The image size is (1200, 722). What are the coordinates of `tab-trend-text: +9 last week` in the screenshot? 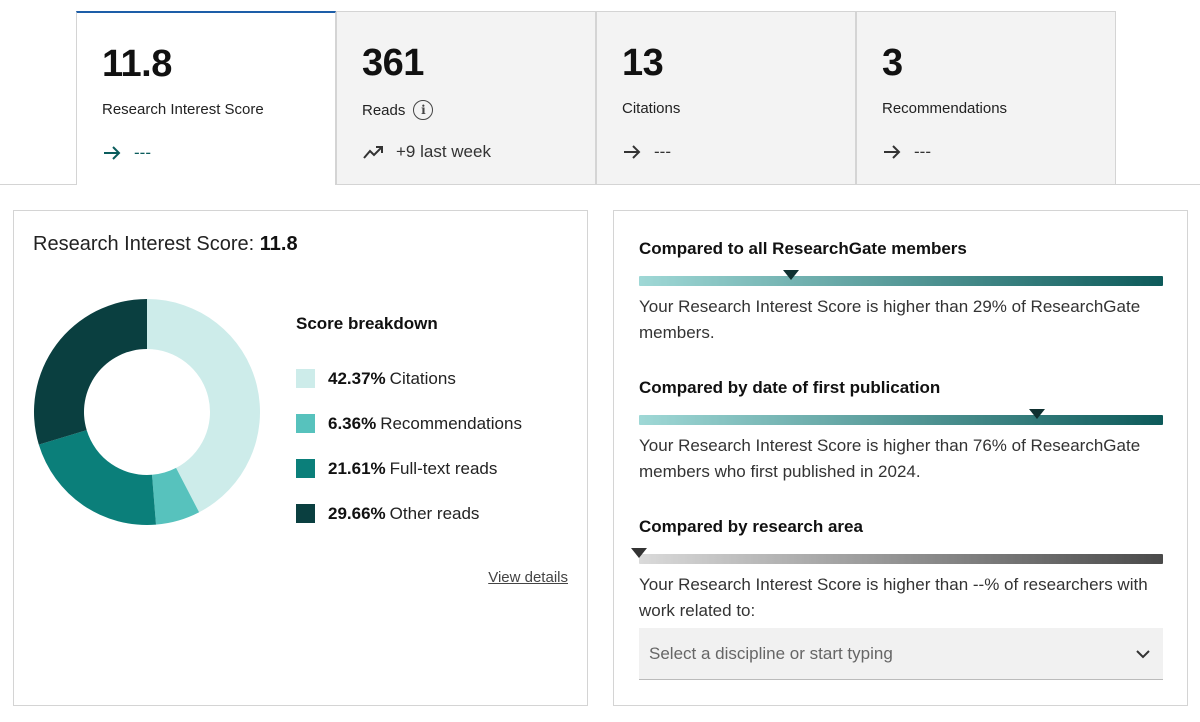 It's located at (443, 151).